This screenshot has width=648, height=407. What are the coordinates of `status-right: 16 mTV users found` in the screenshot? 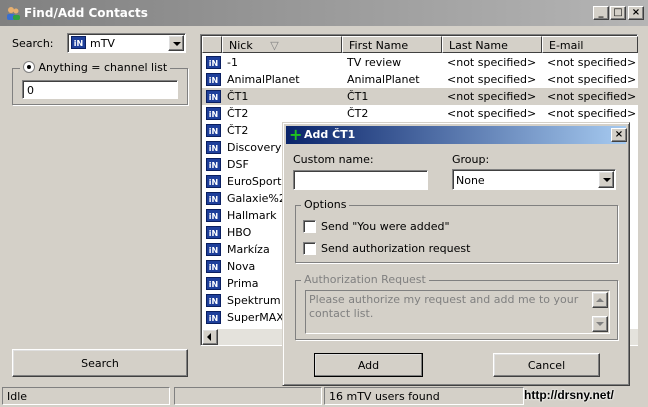 It's located at (424, 396).